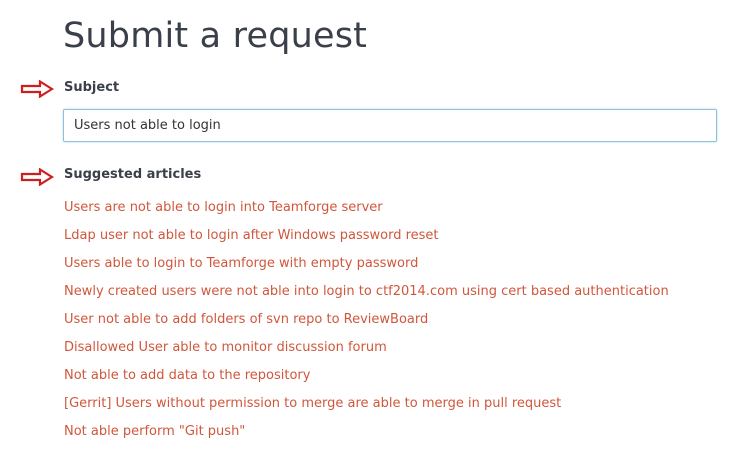  Describe the element at coordinates (366, 380) in the screenshot. I see `list-item: Not able to add data to the repository` at that location.